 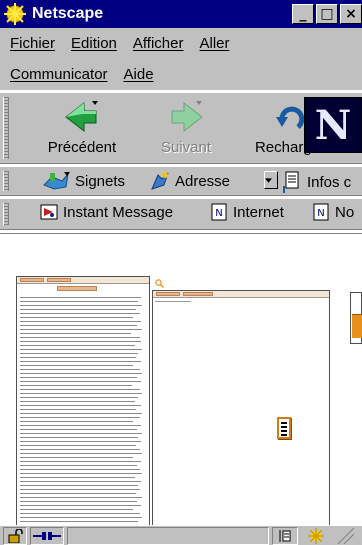 What do you see at coordinates (32, 43) in the screenshot?
I see `menu-fichier: Fichier` at bounding box center [32, 43].